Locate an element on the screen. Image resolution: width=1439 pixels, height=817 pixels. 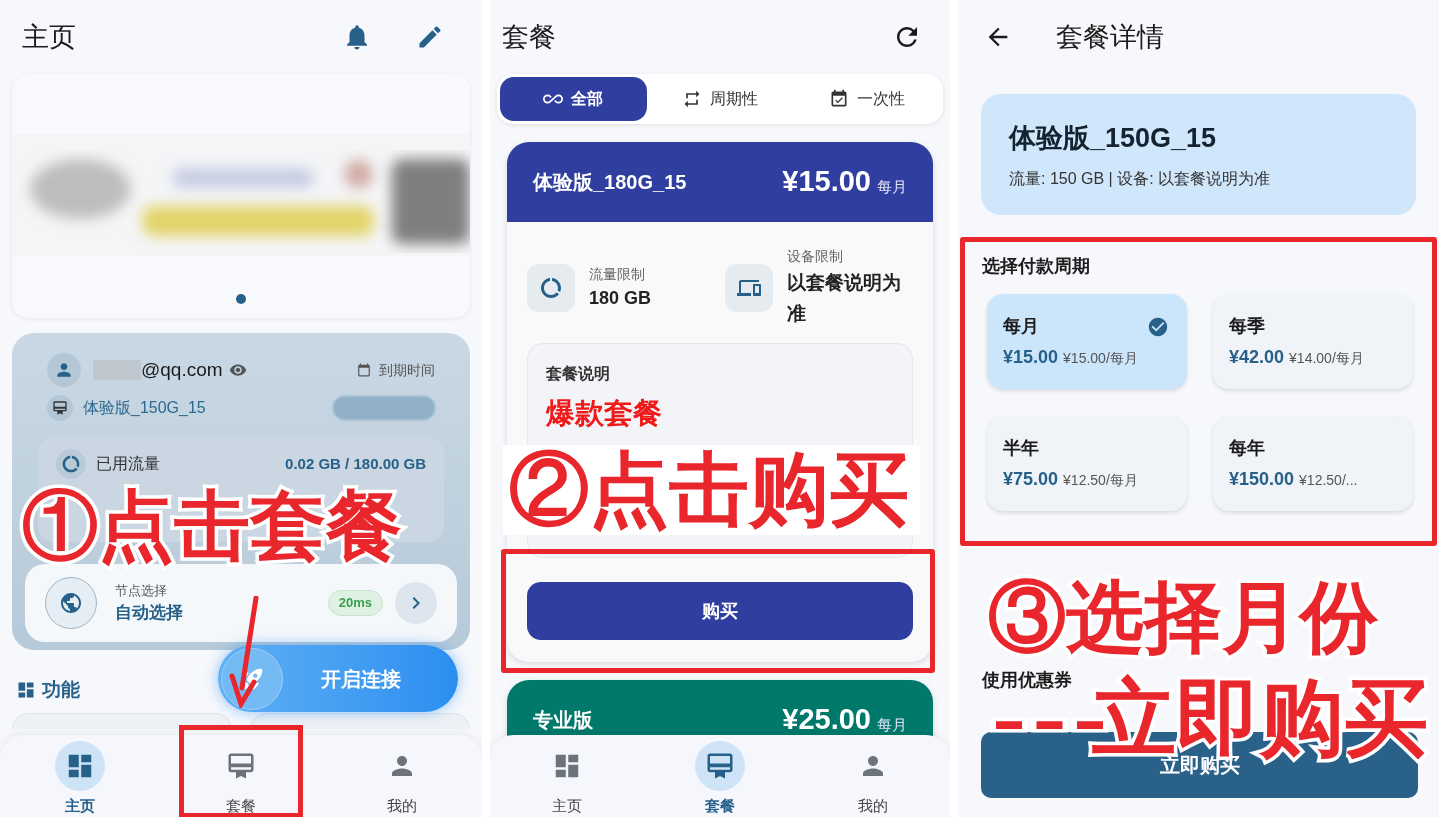
filter-tab: 一次性 is located at coordinates (866, 99).